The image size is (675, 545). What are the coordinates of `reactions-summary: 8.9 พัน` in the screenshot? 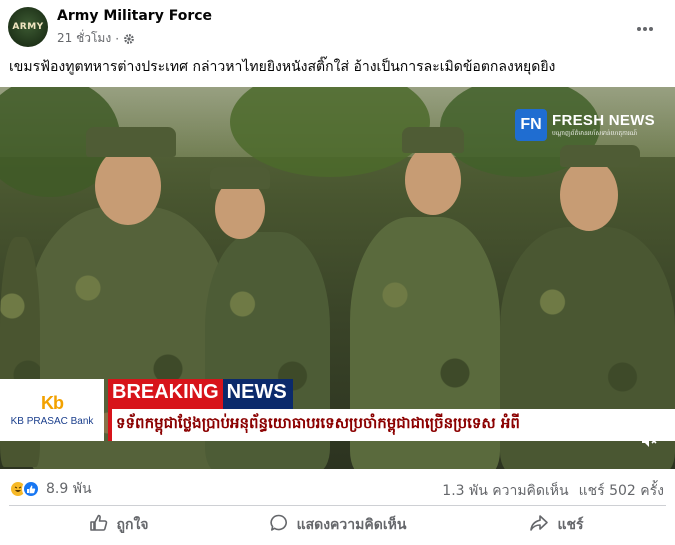 It's located at (50, 489).